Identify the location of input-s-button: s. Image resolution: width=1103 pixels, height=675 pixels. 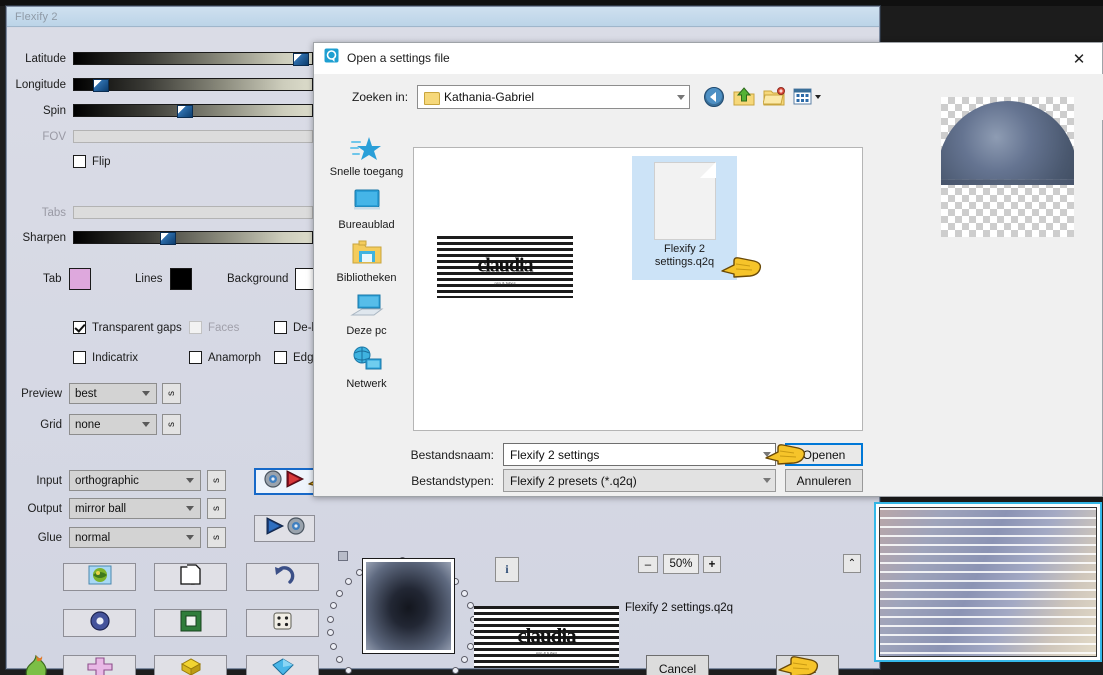
(216, 480).